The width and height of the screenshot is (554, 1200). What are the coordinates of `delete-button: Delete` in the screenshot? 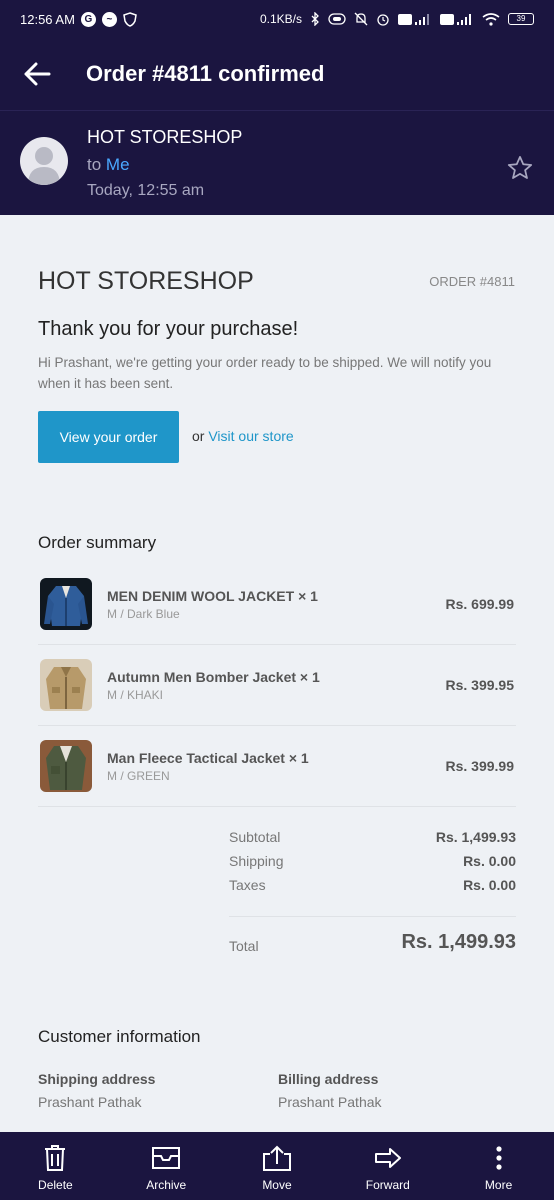 It's located at (55, 1166).